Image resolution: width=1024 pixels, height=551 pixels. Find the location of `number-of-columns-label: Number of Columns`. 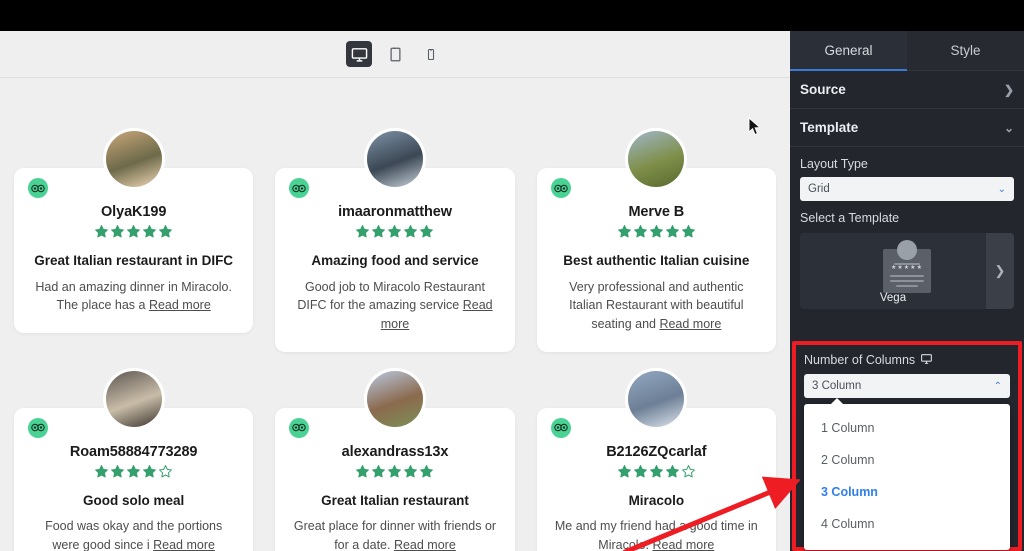

number-of-columns-label: Number of Columns is located at coordinates (860, 360).